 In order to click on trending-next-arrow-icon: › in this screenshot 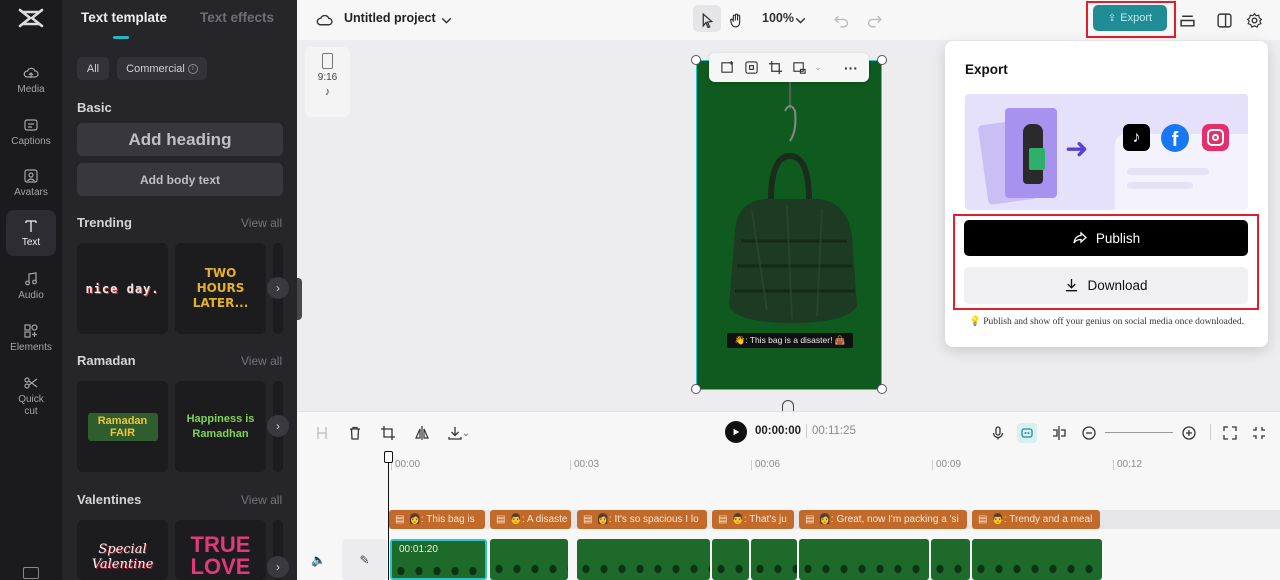, I will do `click(278, 288)`.